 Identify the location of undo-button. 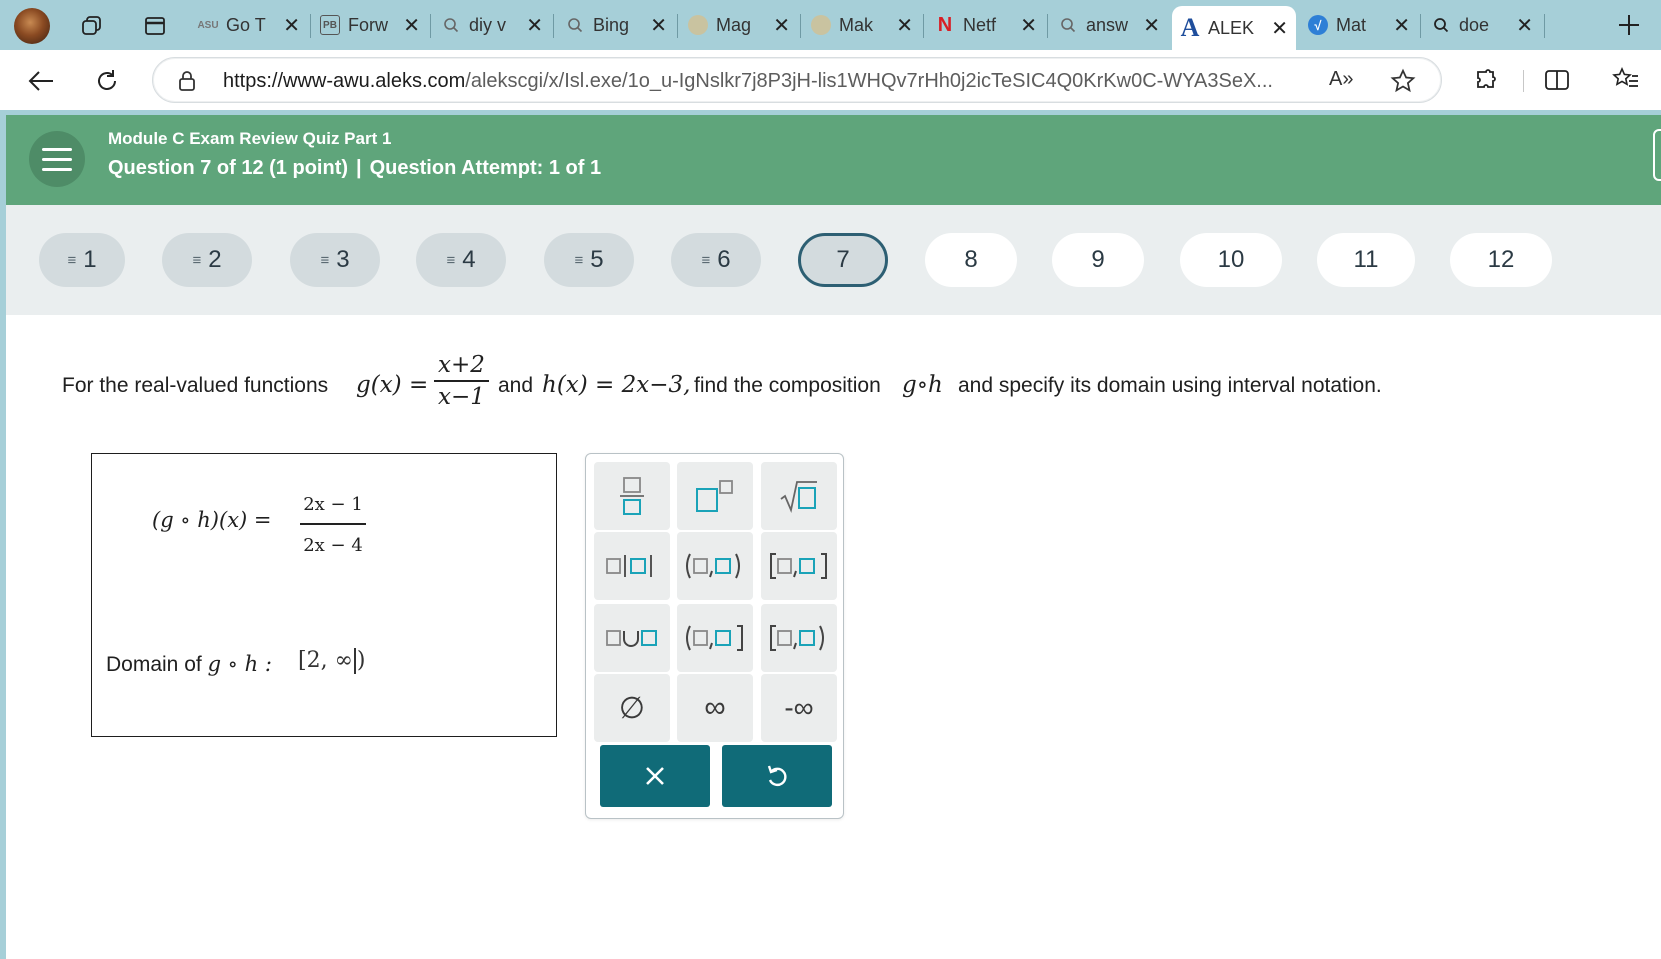
(777, 776).